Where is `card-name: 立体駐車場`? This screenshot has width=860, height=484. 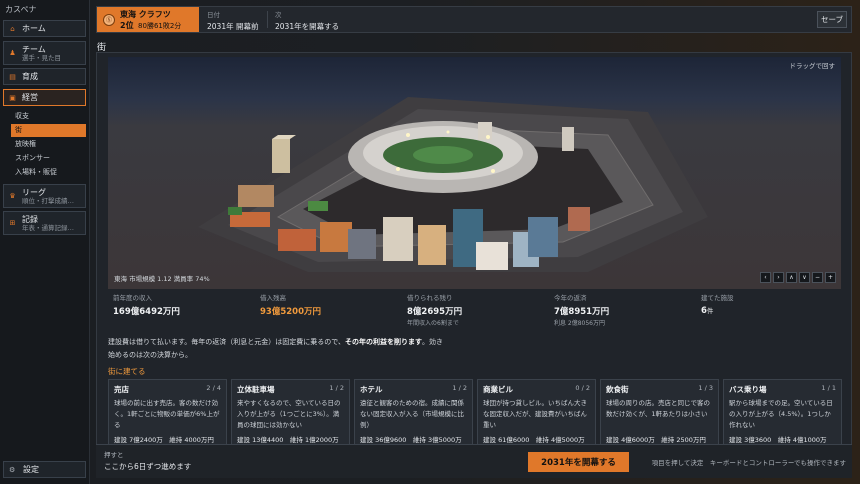 card-name: 立体駐車場 is located at coordinates (256, 389).